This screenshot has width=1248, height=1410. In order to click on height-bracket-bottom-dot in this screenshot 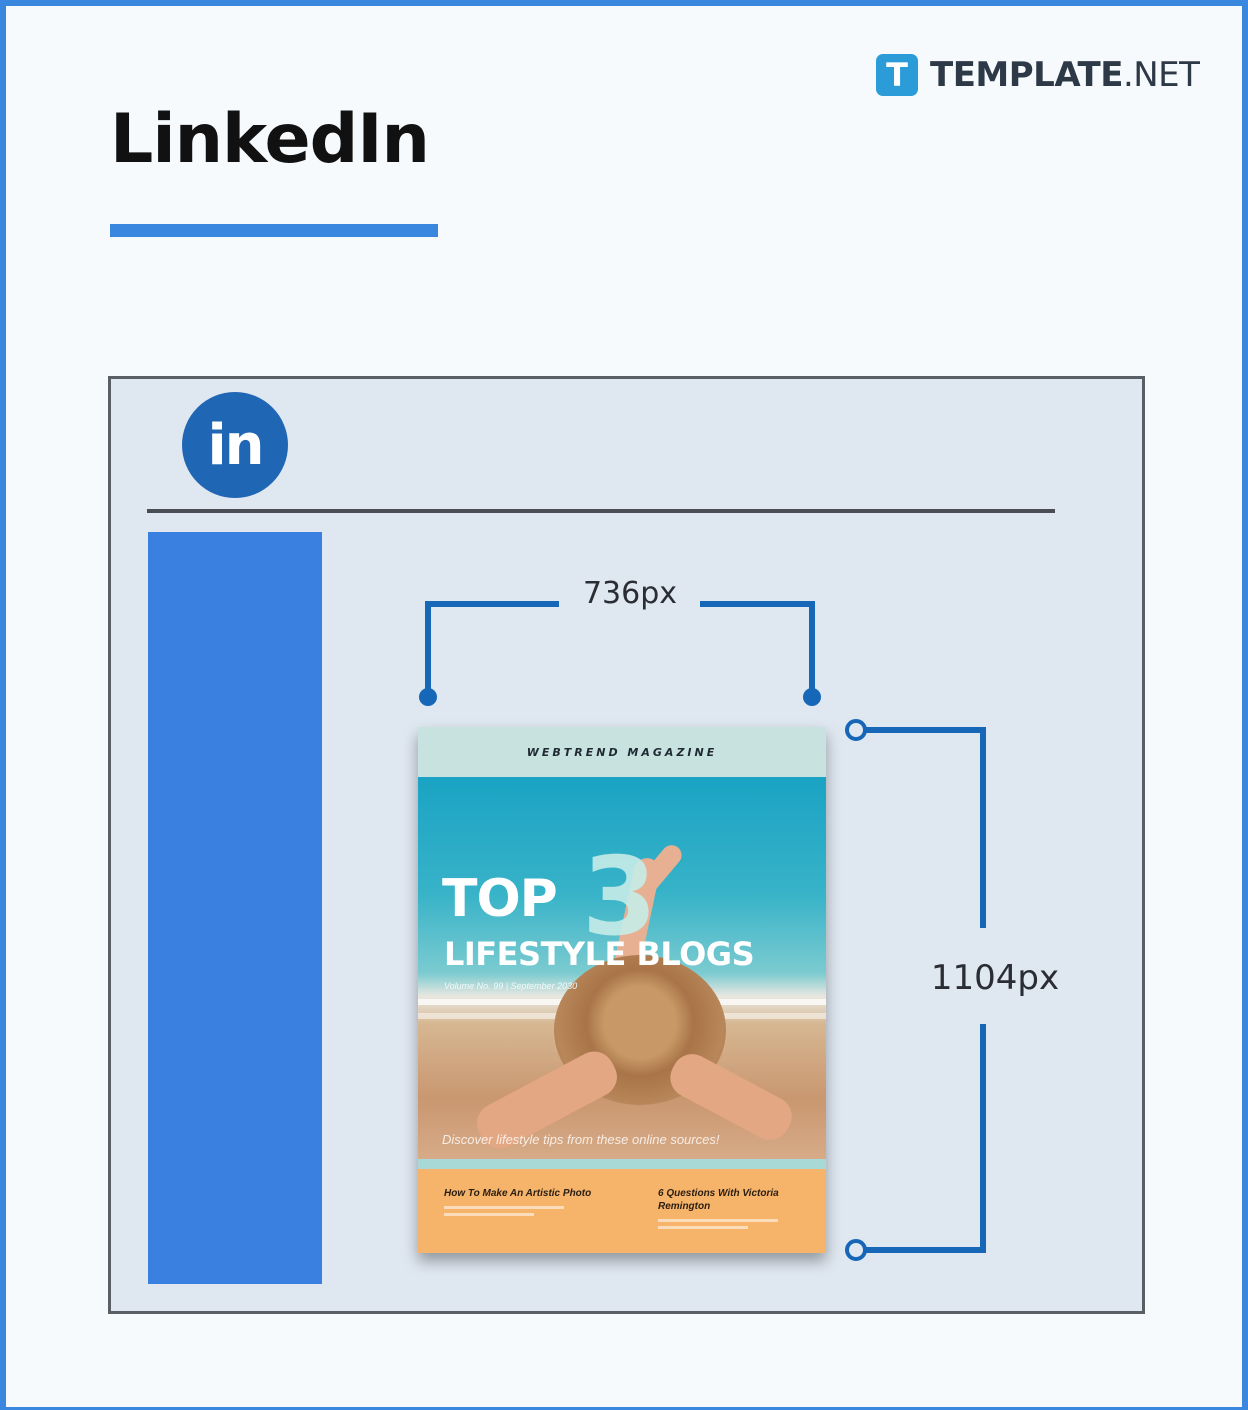, I will do `click(856, 1250)`.